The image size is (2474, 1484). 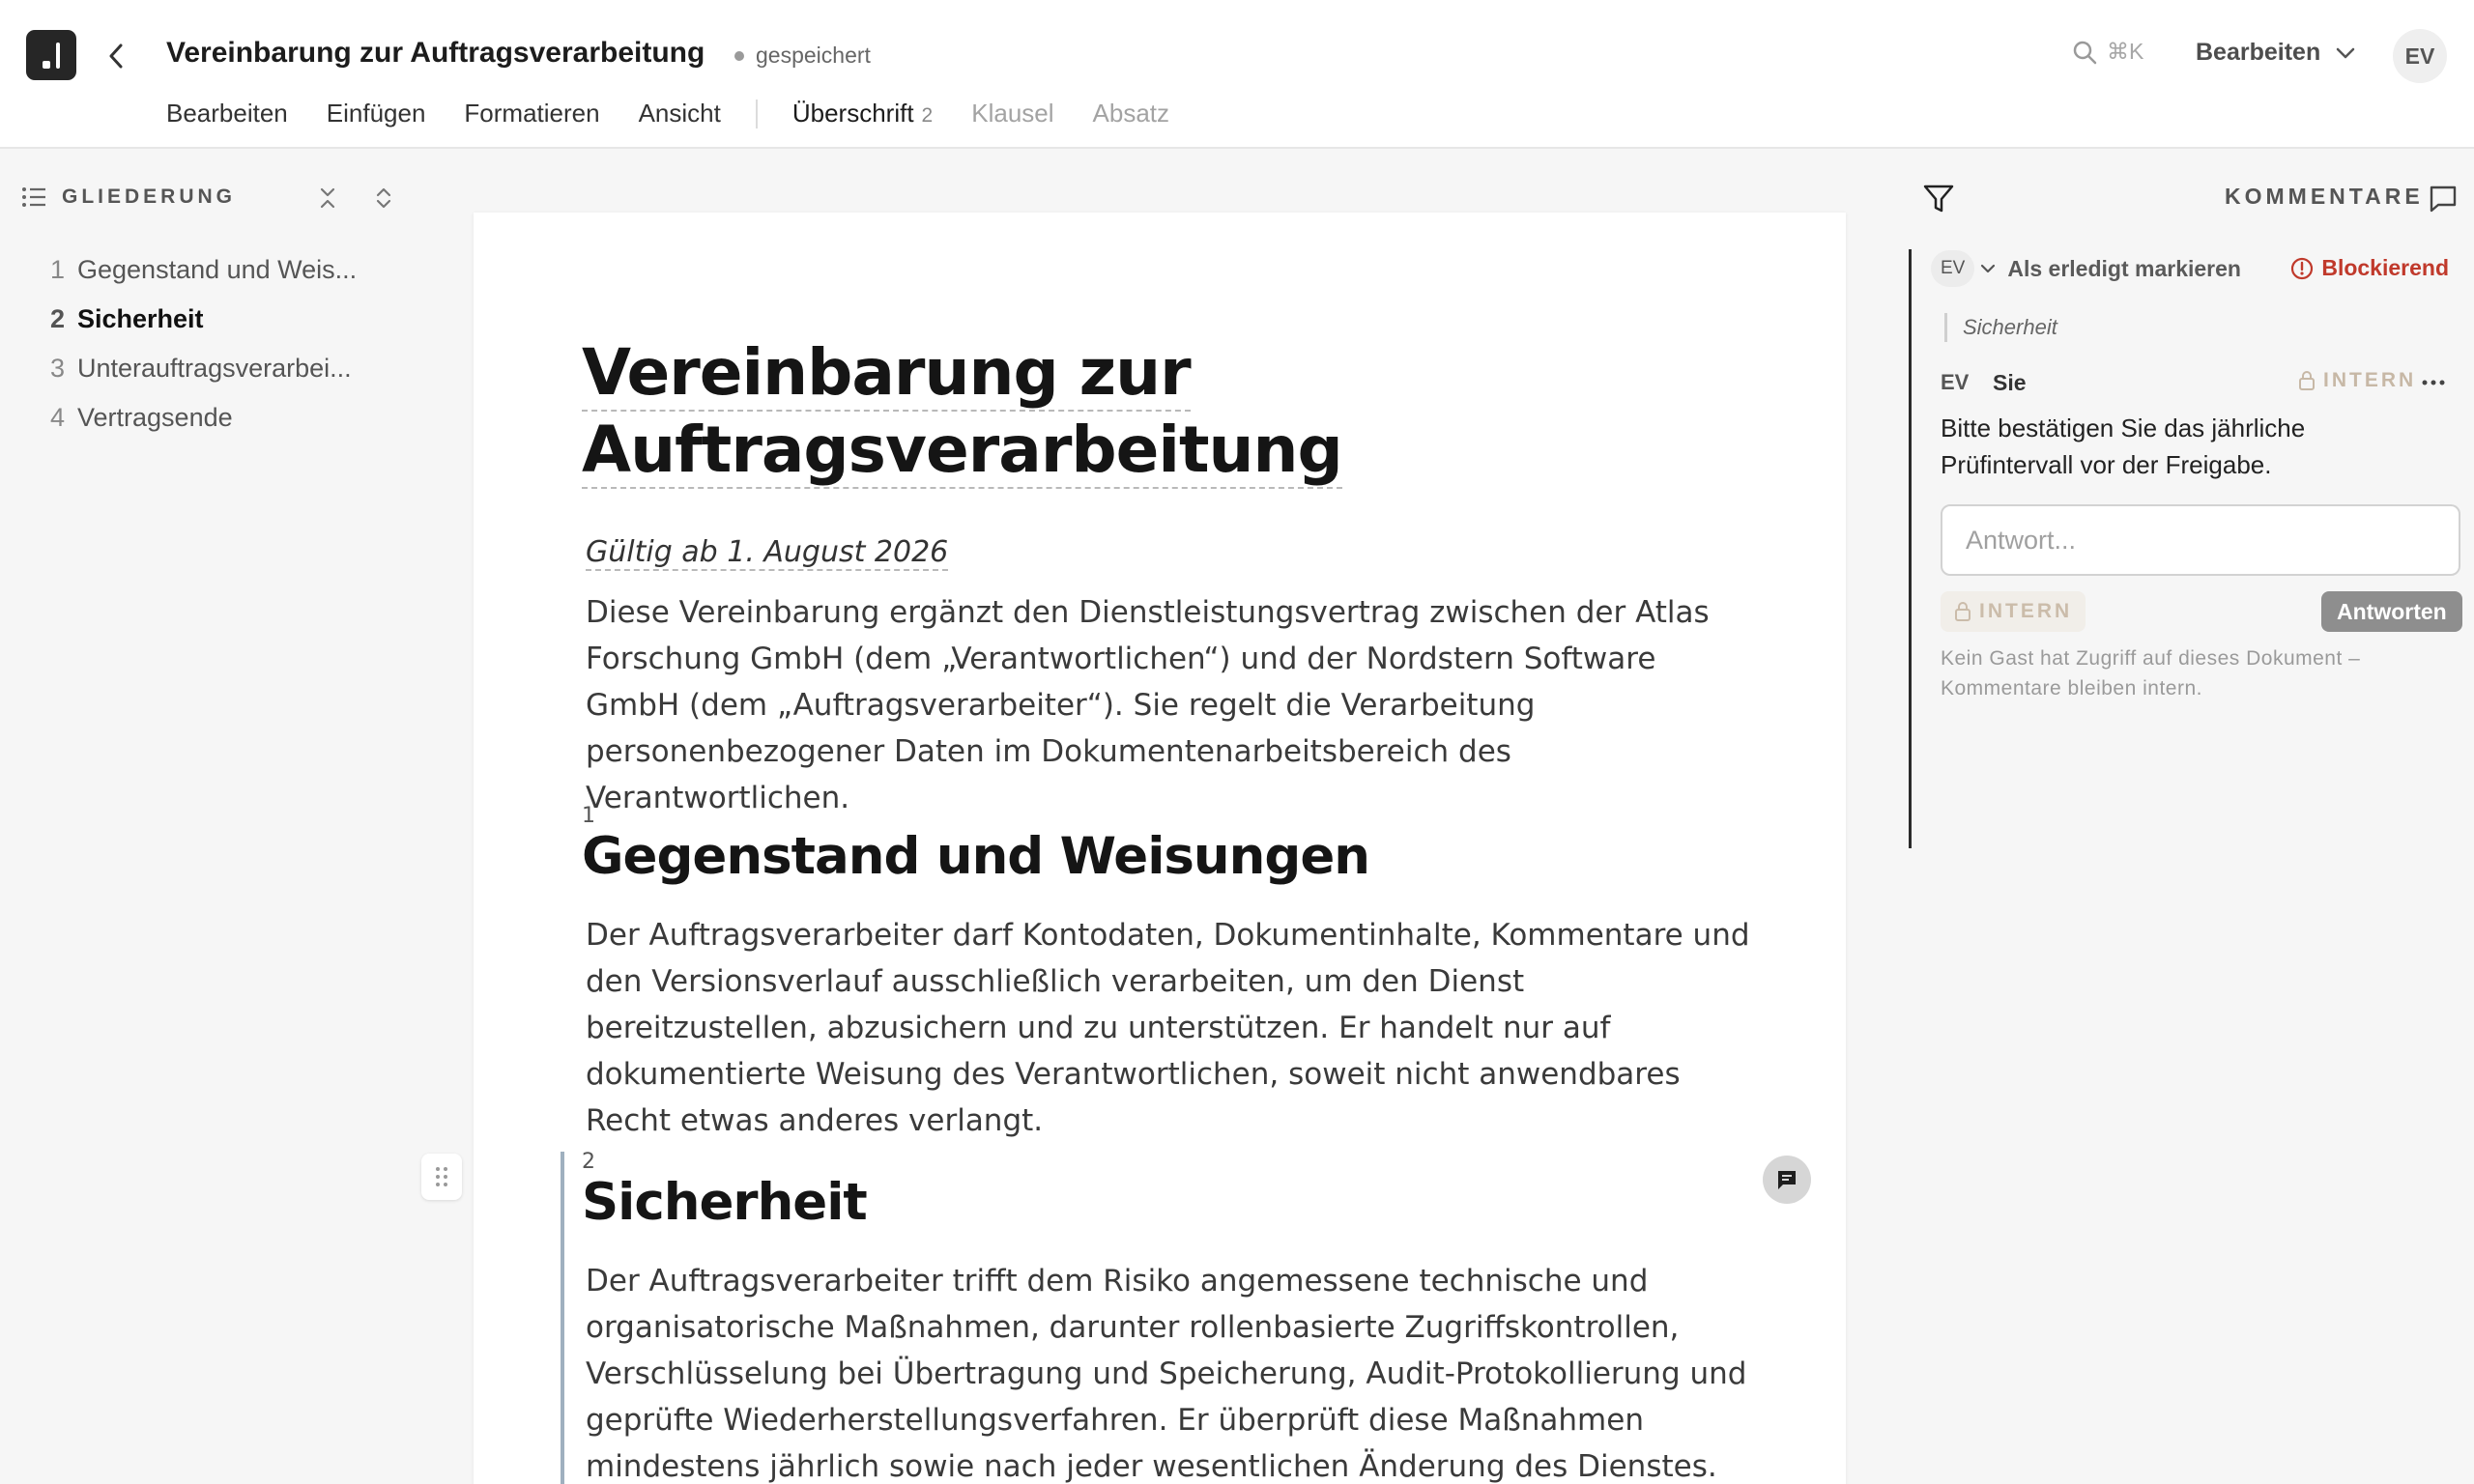 I want to click on active-section-indicator, so click(x=563, y=1318).